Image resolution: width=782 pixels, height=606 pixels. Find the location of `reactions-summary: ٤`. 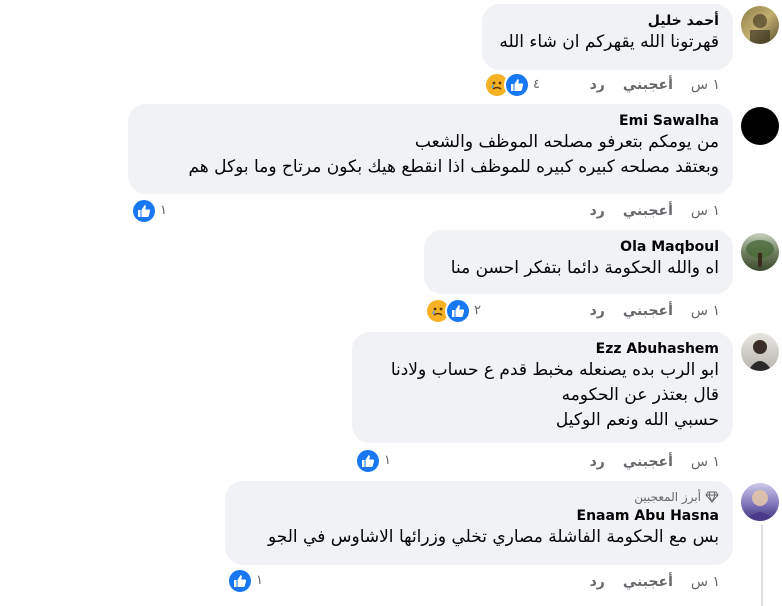

reactions-summary: ٤ is located at coordinates (512, 85).